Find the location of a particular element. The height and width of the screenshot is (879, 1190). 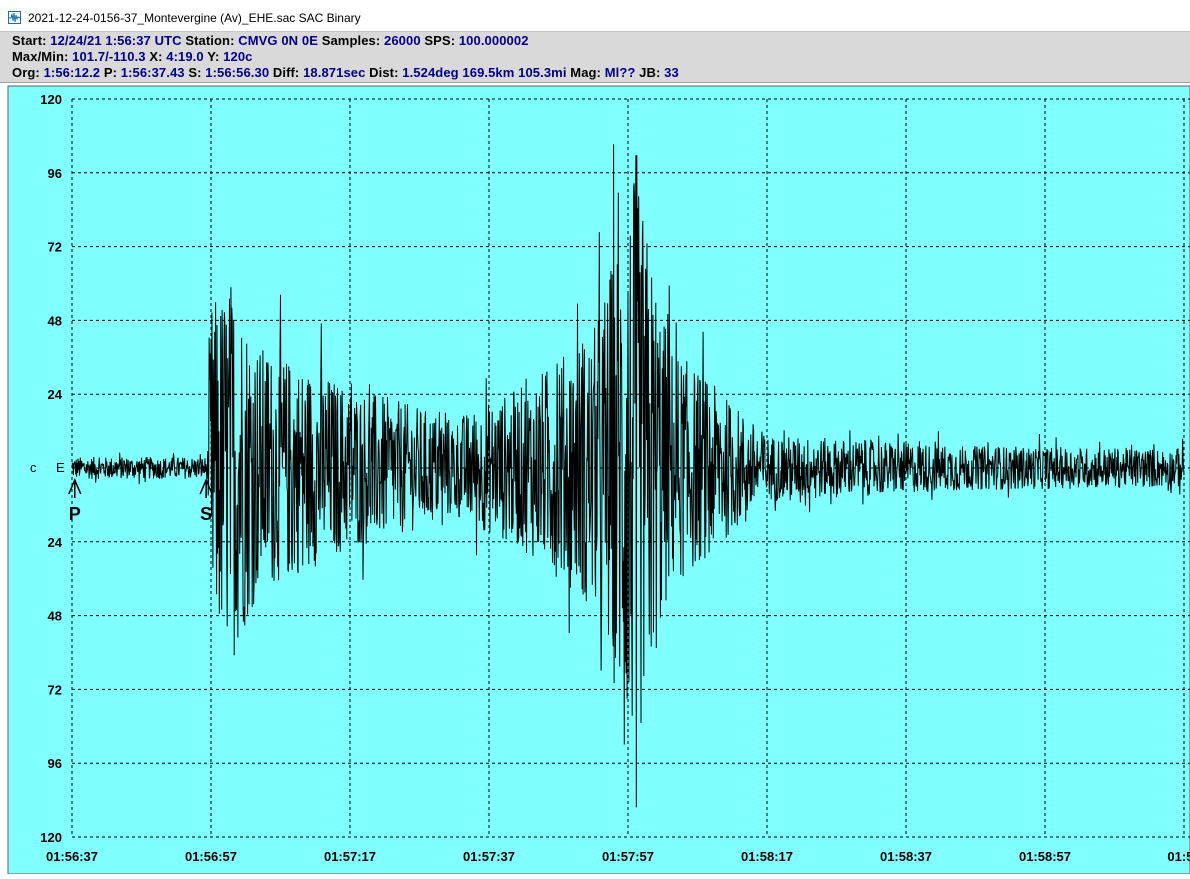

info-value: 12/24/21 1:56:37 UTC is located at coordinates (116, 40).